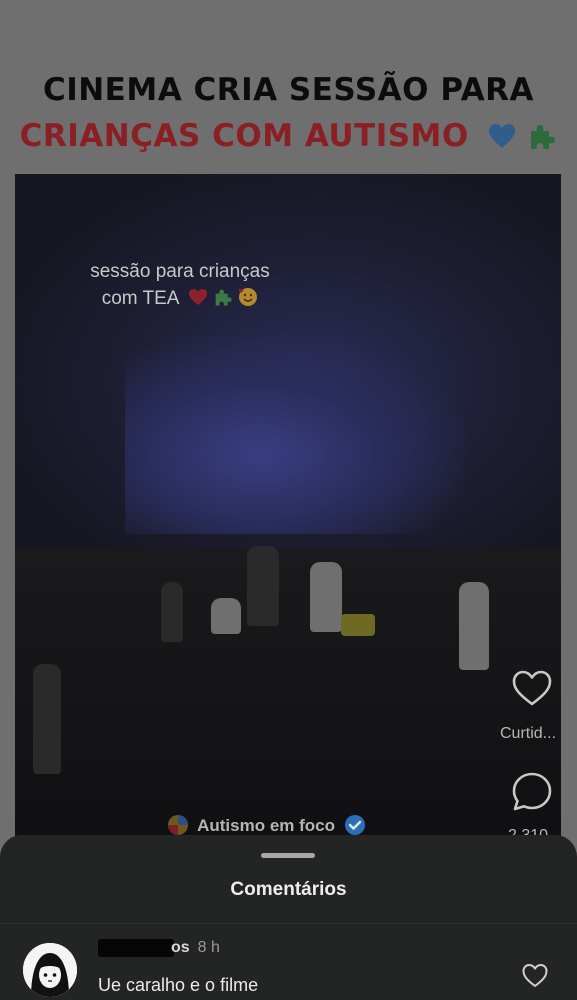 The height and width of the screenshot is (1000, 577). Describe the element at coordinates (358, 625) in the screenshot. I see `yellow-bag` at that location.